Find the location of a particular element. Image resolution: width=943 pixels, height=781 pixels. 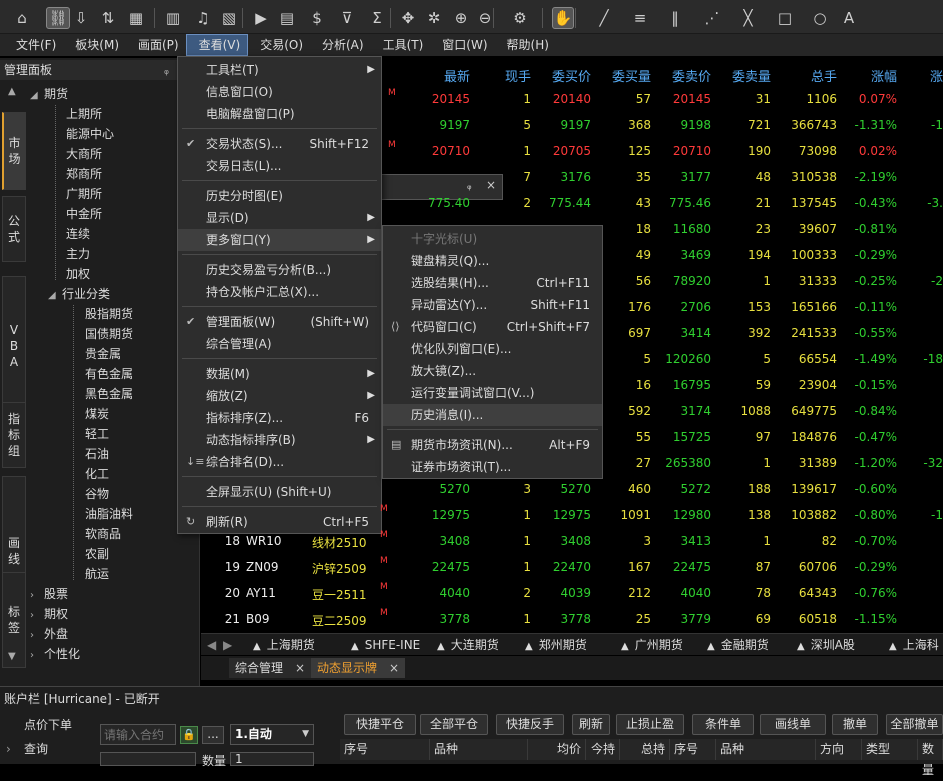

more-menu-item: 异动雷达(Y)... Shift+F11 is located at coordinates (492, 305).